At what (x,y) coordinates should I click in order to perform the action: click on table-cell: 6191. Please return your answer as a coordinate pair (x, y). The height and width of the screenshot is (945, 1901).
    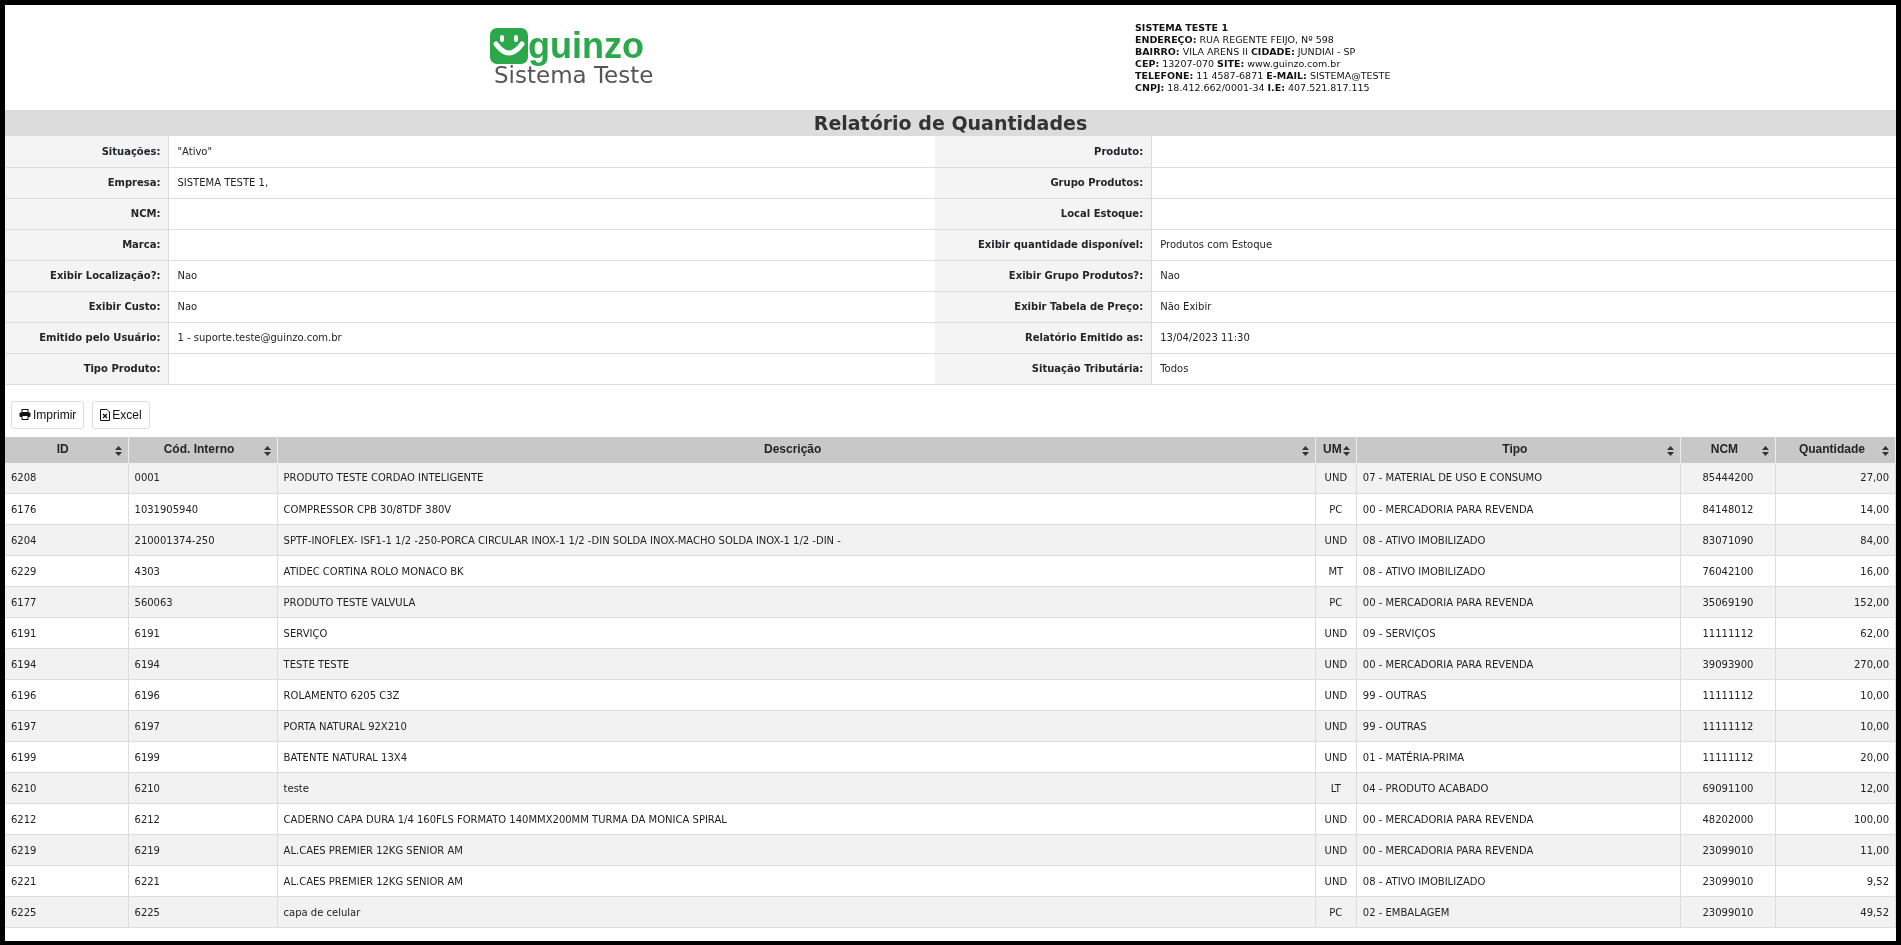
    Looking at the image, I should click on (67, 633).